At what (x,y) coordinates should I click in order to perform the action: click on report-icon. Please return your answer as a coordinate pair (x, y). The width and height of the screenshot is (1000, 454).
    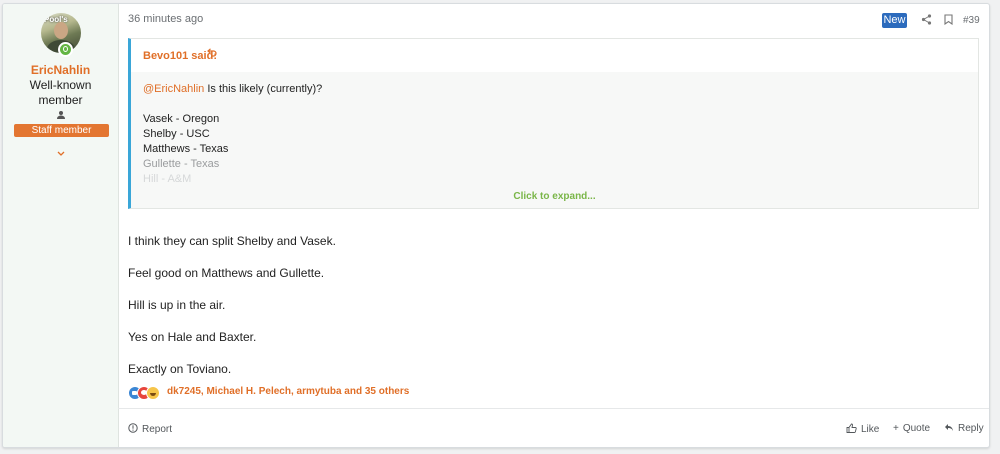
    Looking at the image, I should click on (133, 429).